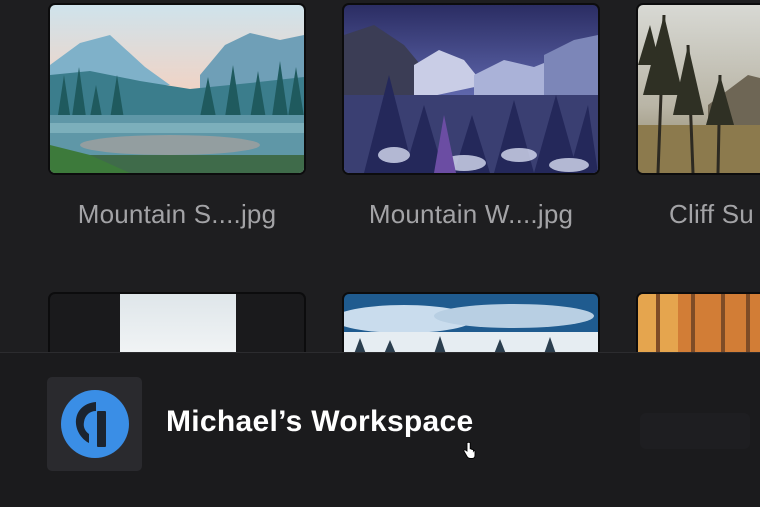  I want to click on autumn-forest-image, so click(699, 323).